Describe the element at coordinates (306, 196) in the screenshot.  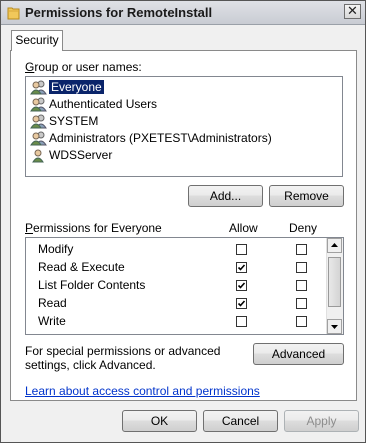
I see `remove-button: Remove` at that location.